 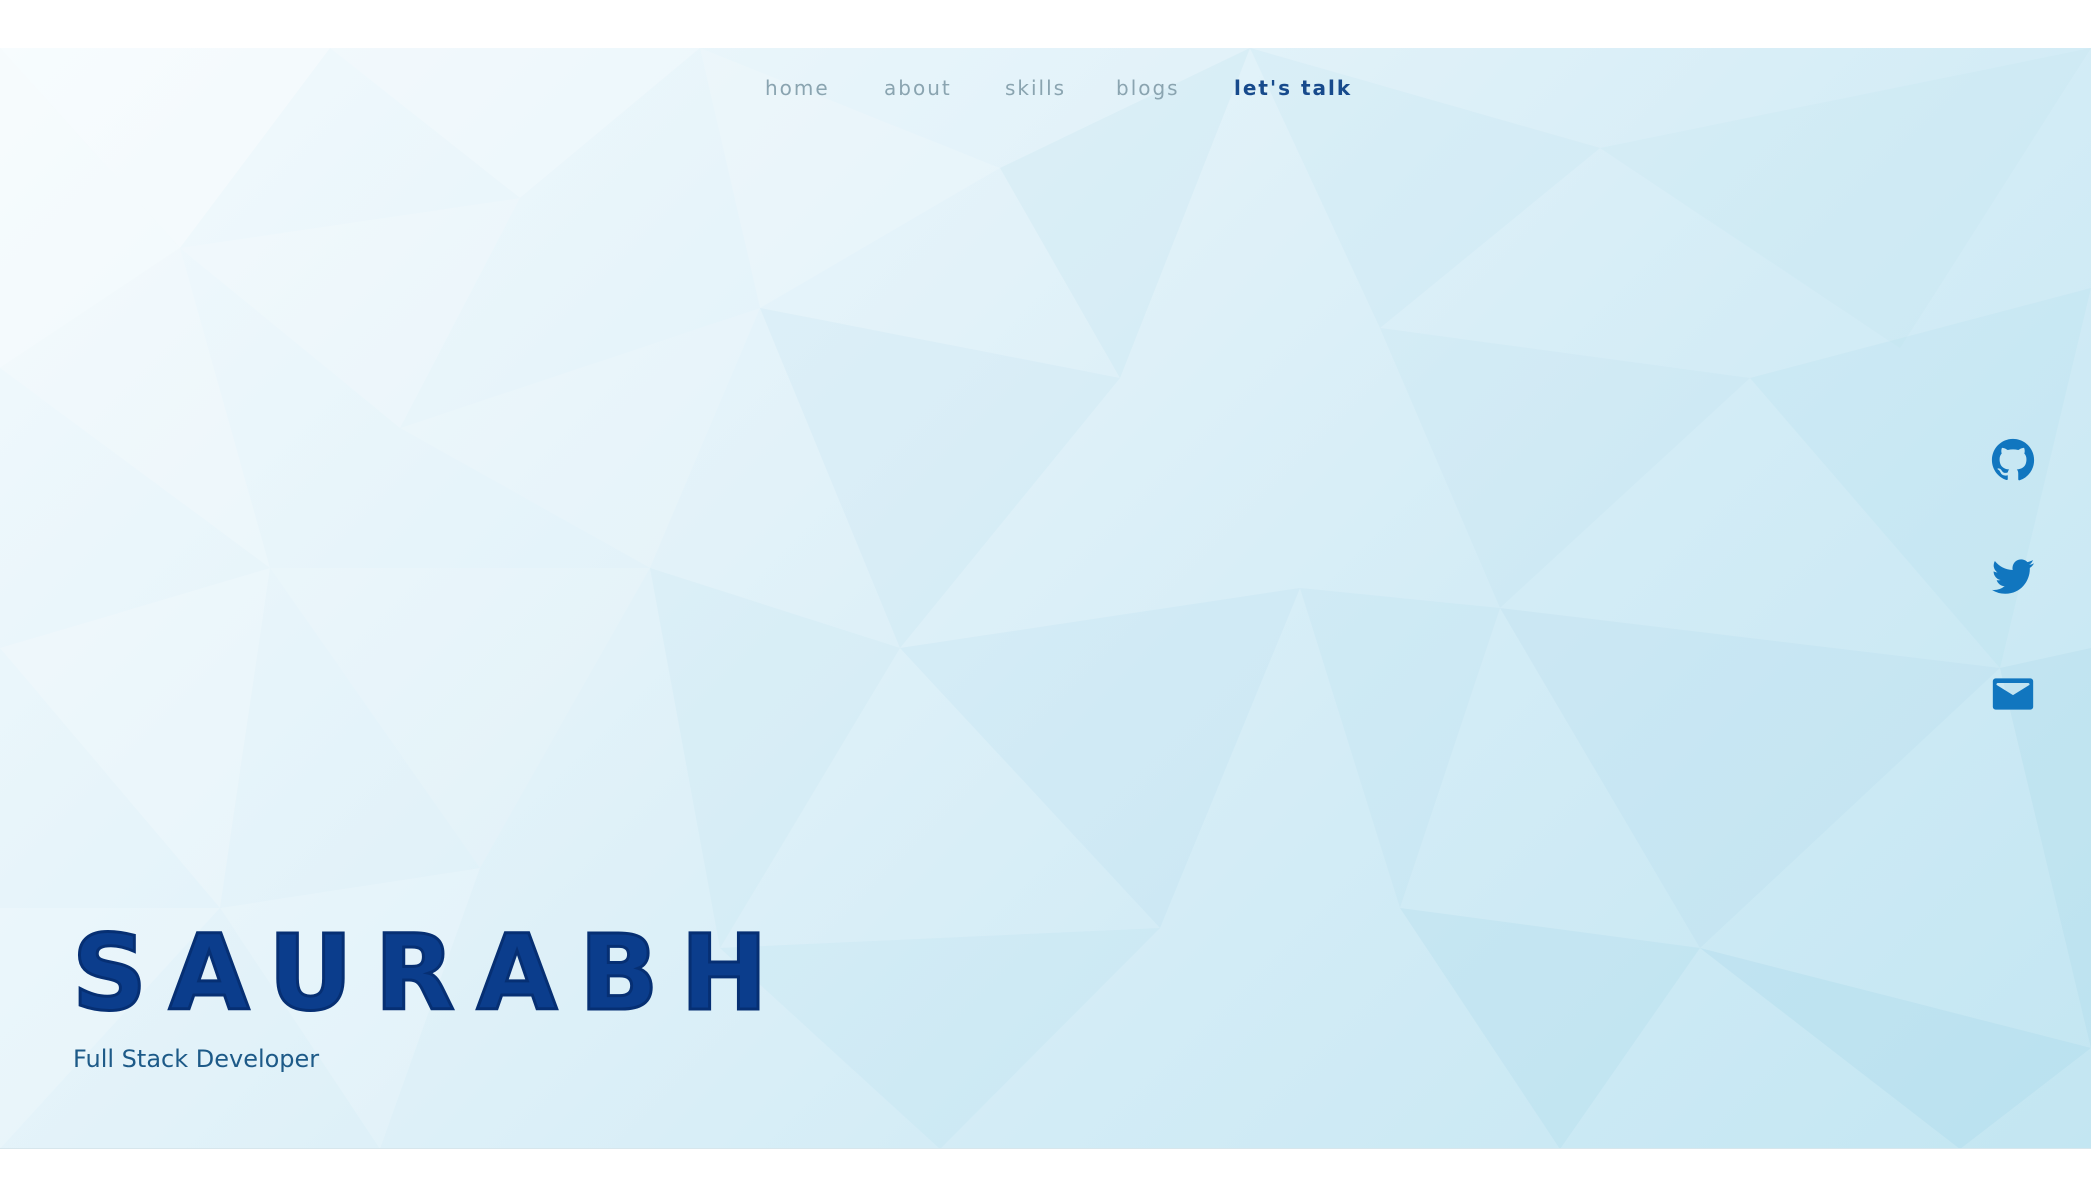 What do you see at coordinates (196, 1059) in the screenshot?
I see `hero-role-subtitle: Full Stack Developer` at bounding box center [196, 1059].